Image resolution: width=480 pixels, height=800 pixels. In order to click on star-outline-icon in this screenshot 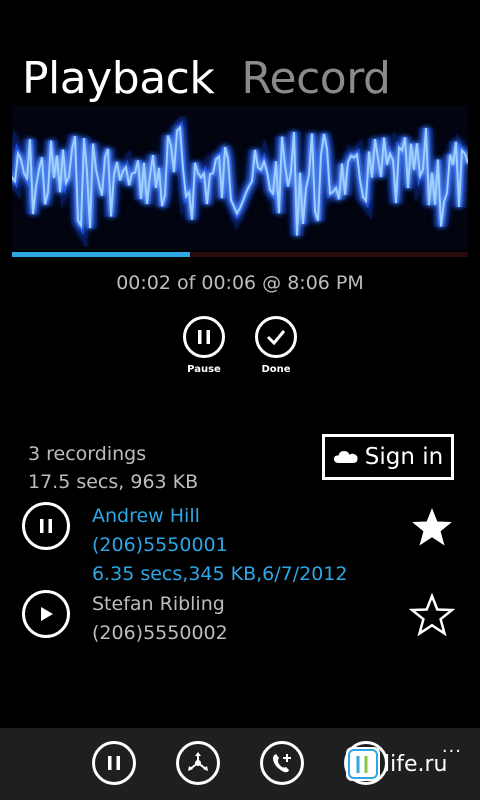, I will do `click(432, 616)`.